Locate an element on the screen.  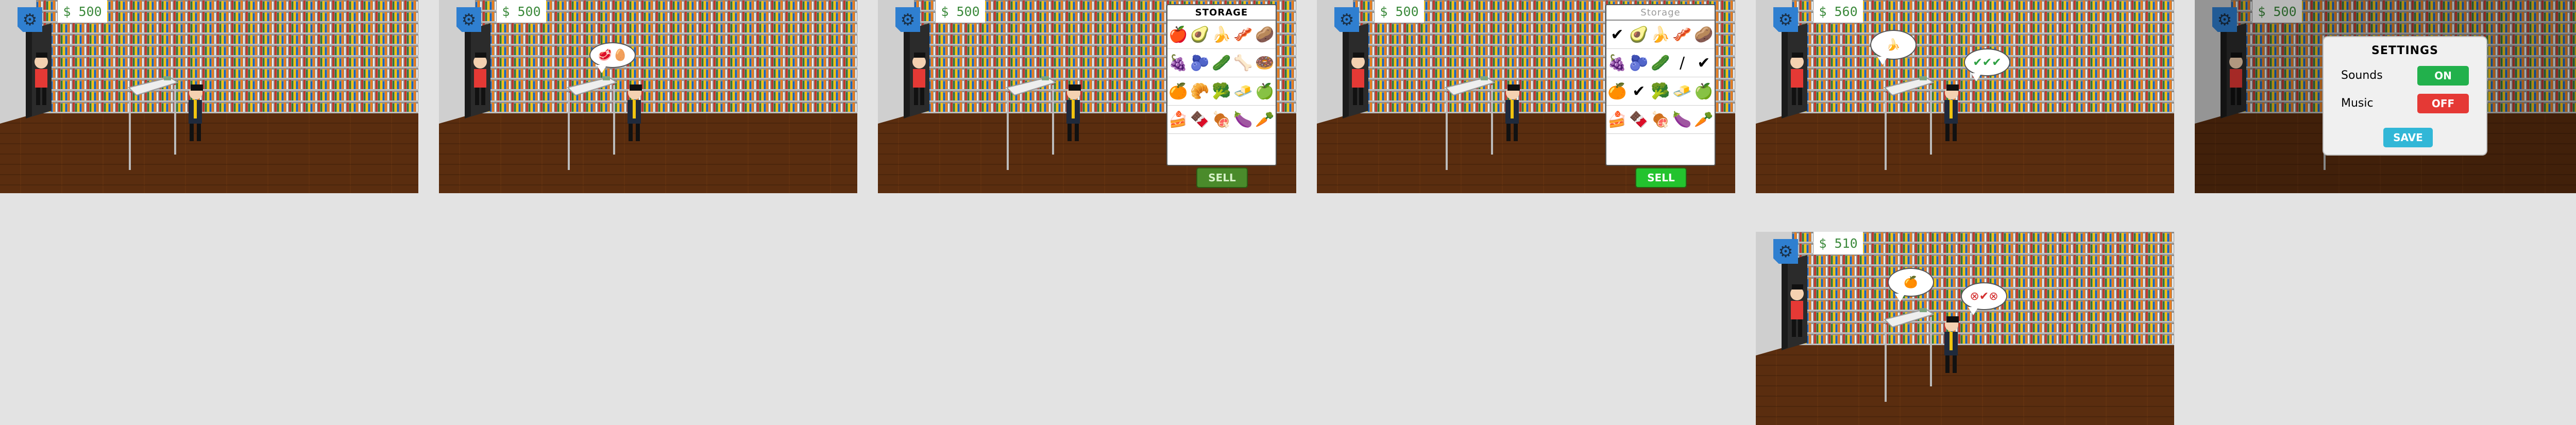
storage-title: STORAGE is located at coordinates (1221, 13).